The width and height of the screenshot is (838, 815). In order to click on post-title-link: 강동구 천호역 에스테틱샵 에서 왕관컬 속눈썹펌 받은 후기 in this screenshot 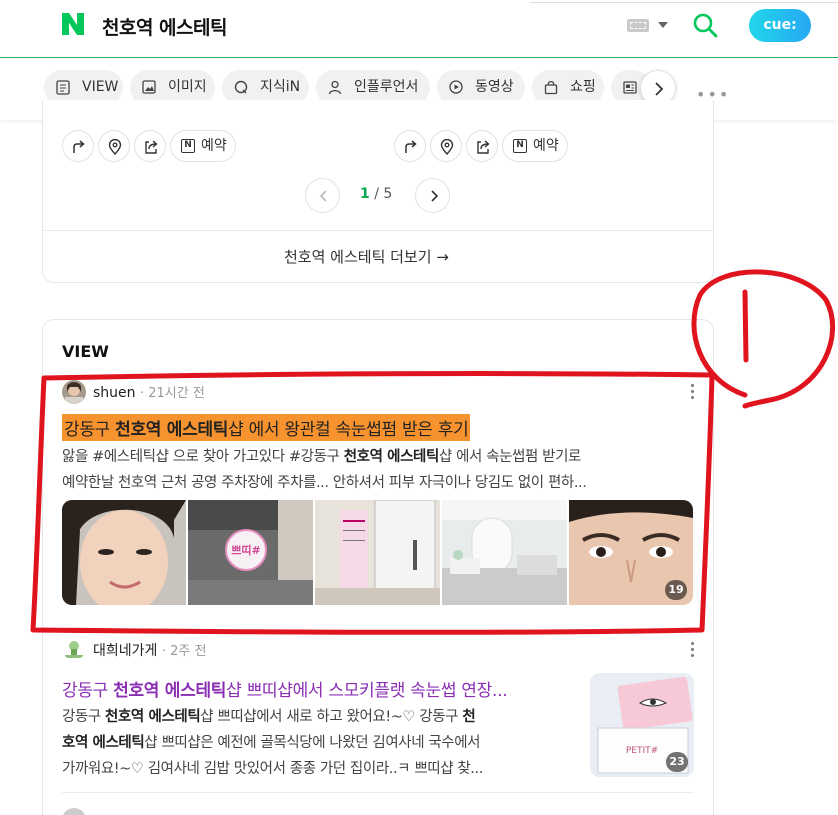, I will do `click(266, 427)`.